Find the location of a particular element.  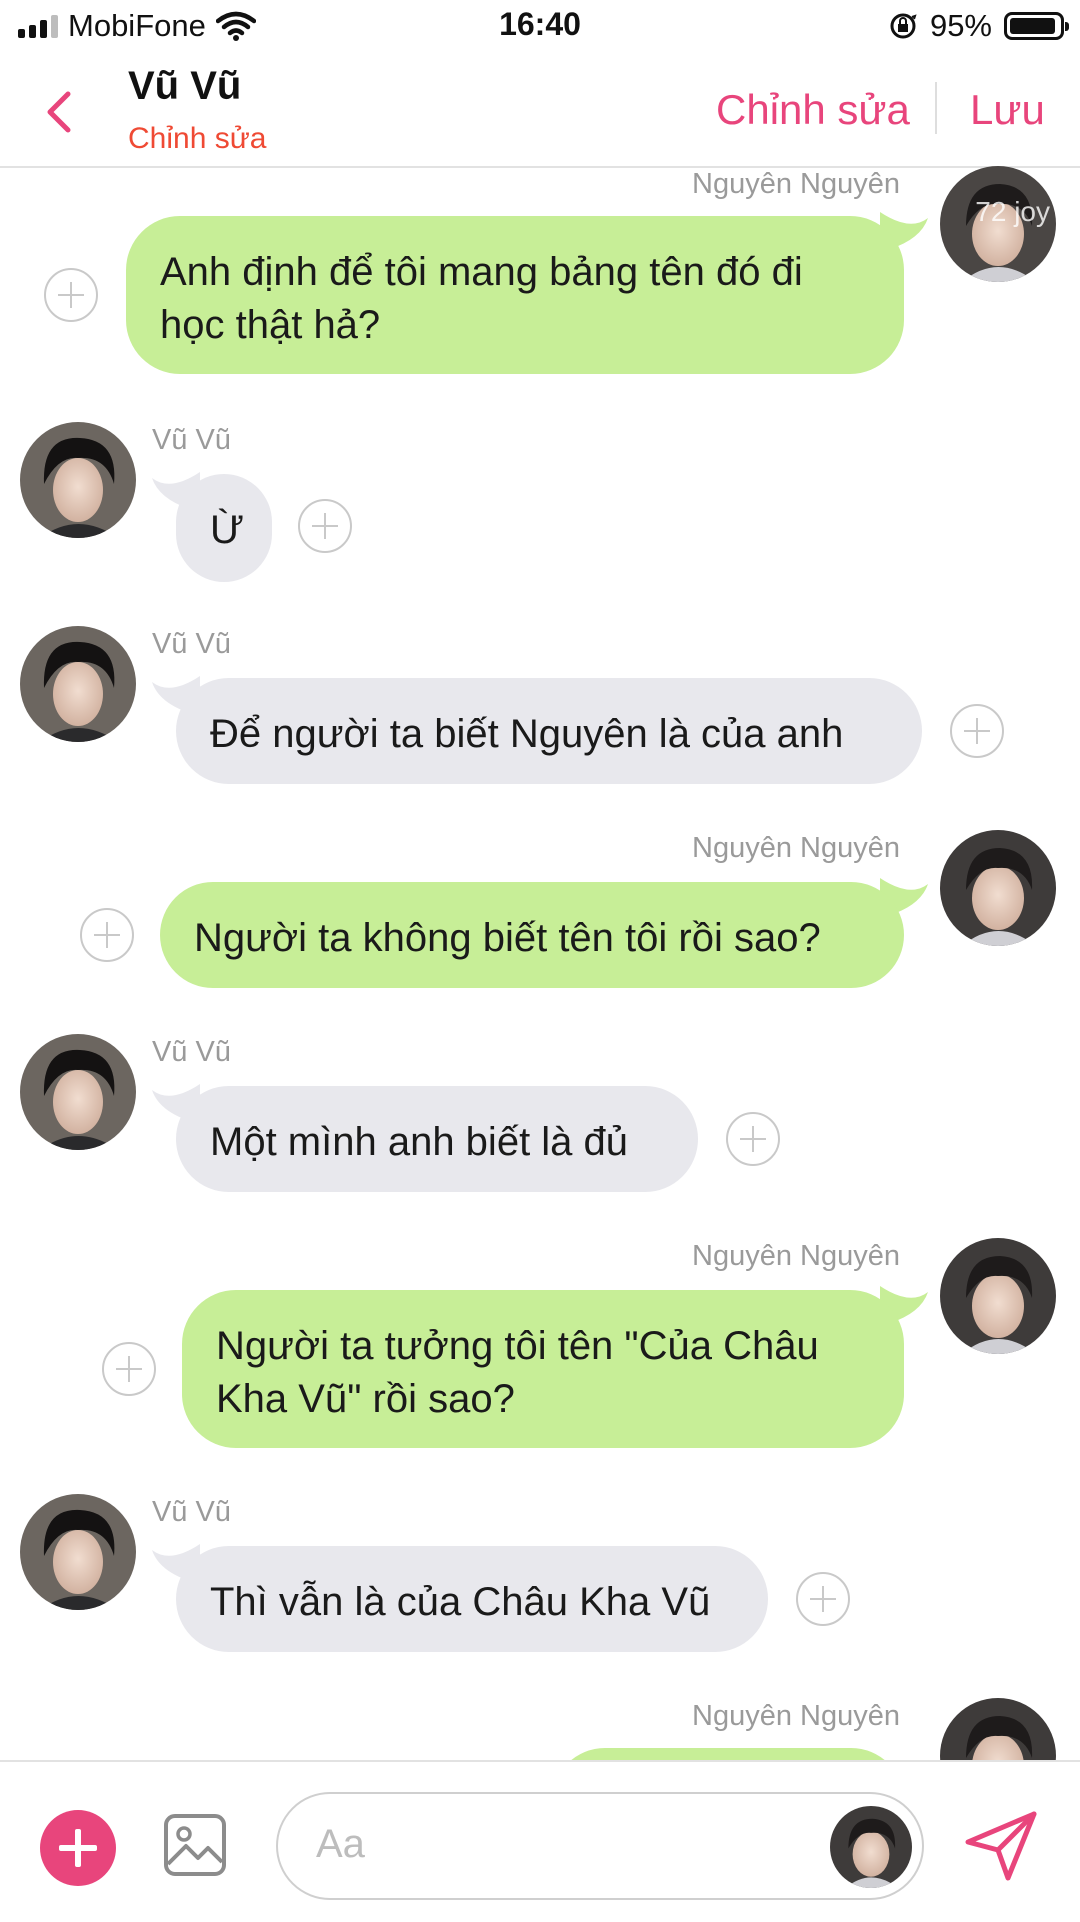

message-input: Aa is located at coordinates (600, 1846).